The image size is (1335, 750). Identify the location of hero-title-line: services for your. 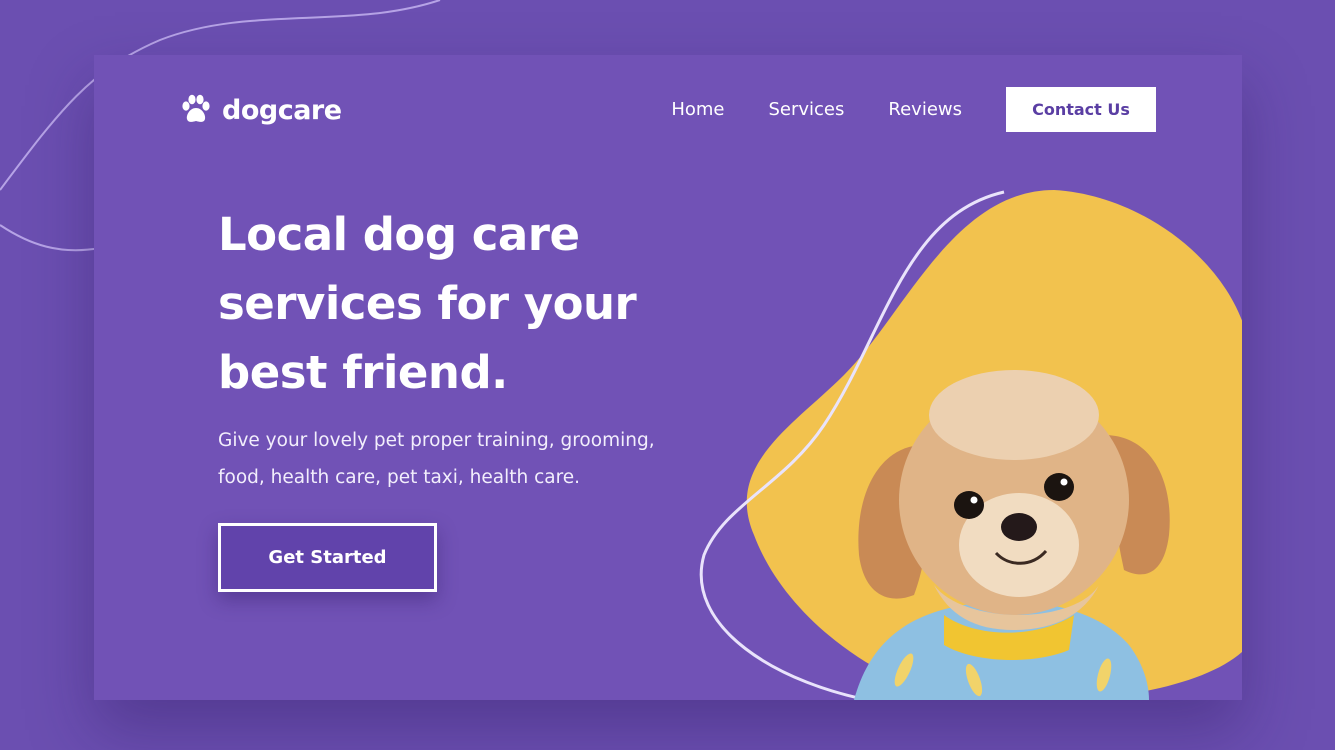
(427, 303).